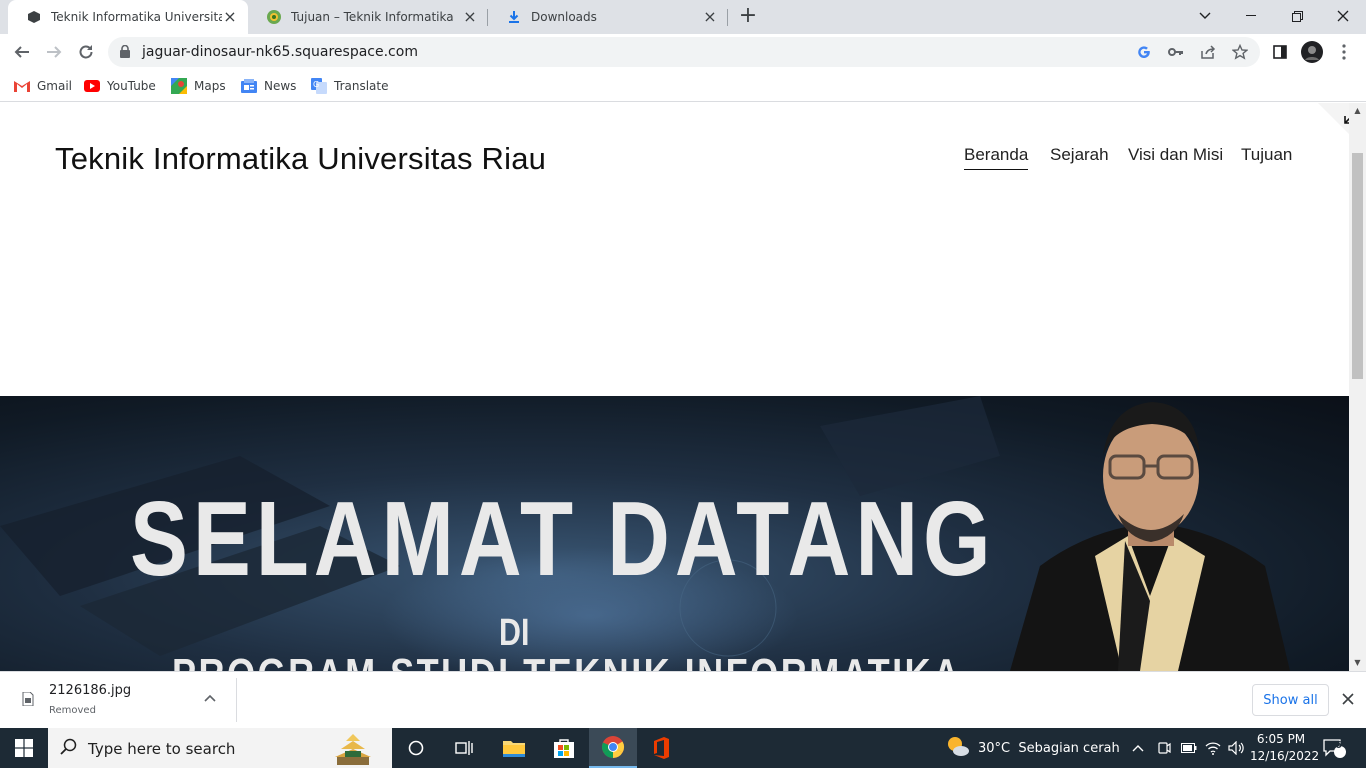 The height and width of the screenshot is (768, 1366). I want to click on hero-program-title: PROGRAM STUDI TEKNIK INFORMATIKA, so click(567, 660).